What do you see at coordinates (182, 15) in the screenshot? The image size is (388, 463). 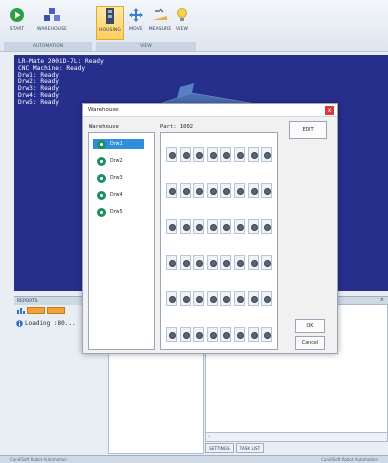 I see `lightbulb-icon` at bounding box center [182, 15].